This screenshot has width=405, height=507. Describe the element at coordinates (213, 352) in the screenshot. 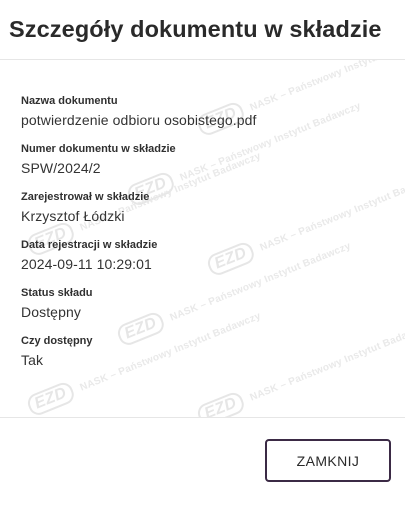

I see `field-is-available: Czy dostępny Tak` at that location.